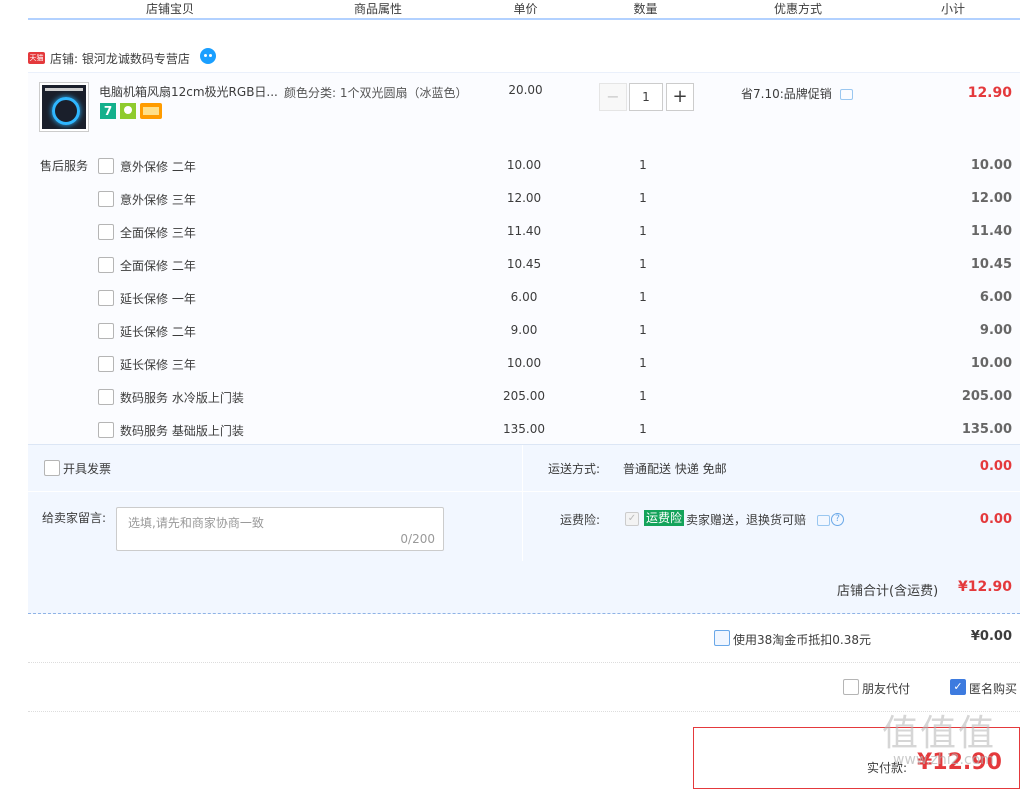  Describe the element at coordinates (952, 9) in the screenshot. I see `header-subtotal: 小计` at that location.